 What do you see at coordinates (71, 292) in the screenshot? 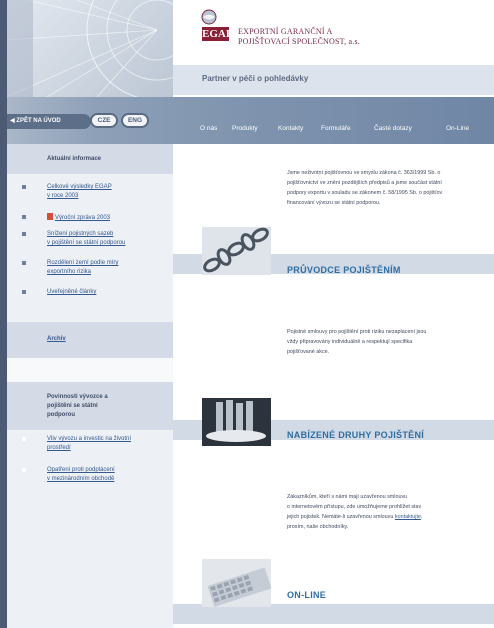
I see `news-link: Uveřejněné článkу` at bounding box center [71, 292].